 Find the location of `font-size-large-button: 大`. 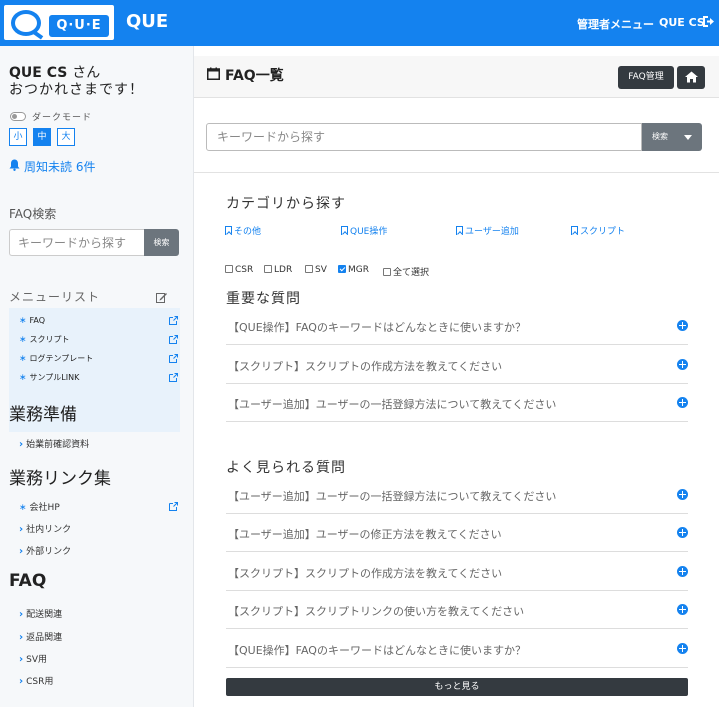

font-size-large-button: 大 is located at coordinates (66, 137).